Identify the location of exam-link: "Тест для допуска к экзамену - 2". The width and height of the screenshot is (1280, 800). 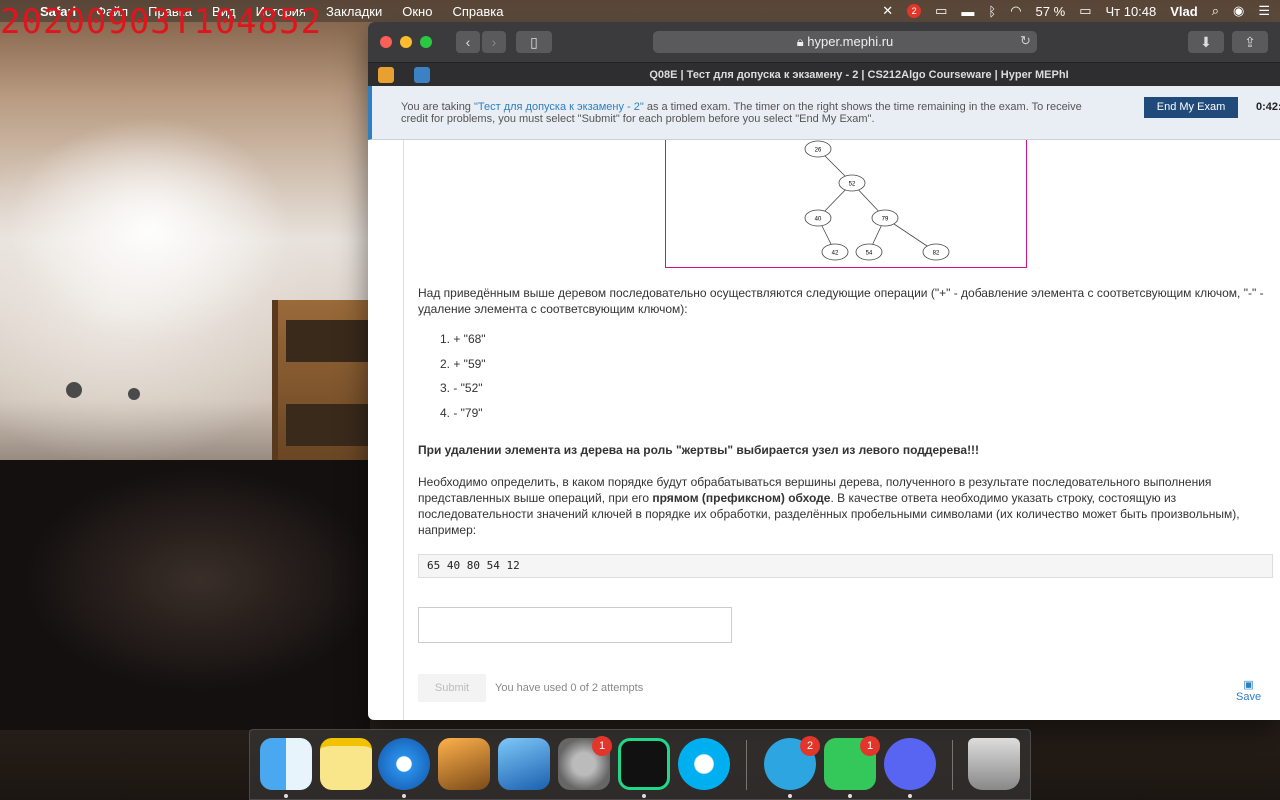
(559, 107).